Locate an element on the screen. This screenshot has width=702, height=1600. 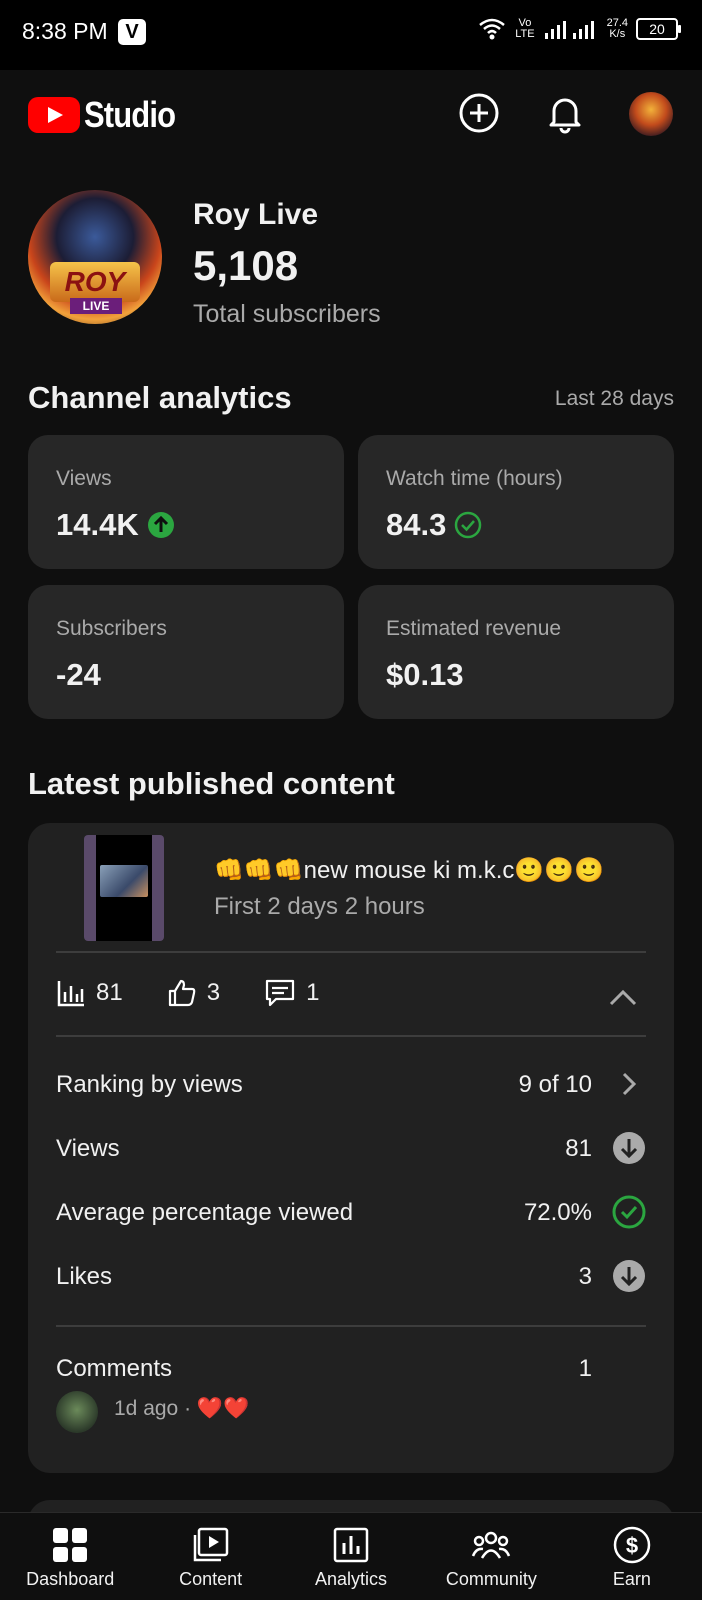
revenue-value: $0.13 is located at coordinates (425, 674).